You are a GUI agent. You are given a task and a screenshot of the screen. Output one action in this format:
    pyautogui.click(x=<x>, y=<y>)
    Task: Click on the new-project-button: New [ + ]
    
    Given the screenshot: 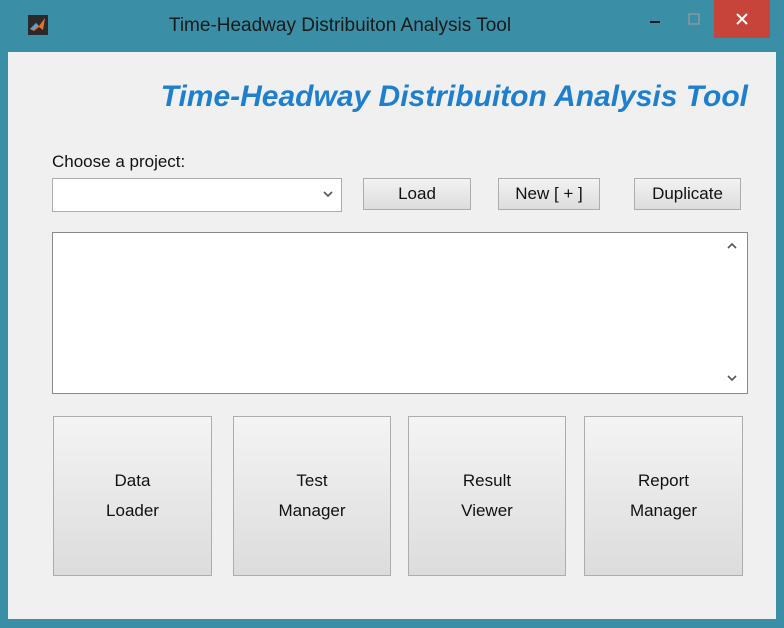 What is the action you would take?
    pyautogui.click(x=549, y=194)
    